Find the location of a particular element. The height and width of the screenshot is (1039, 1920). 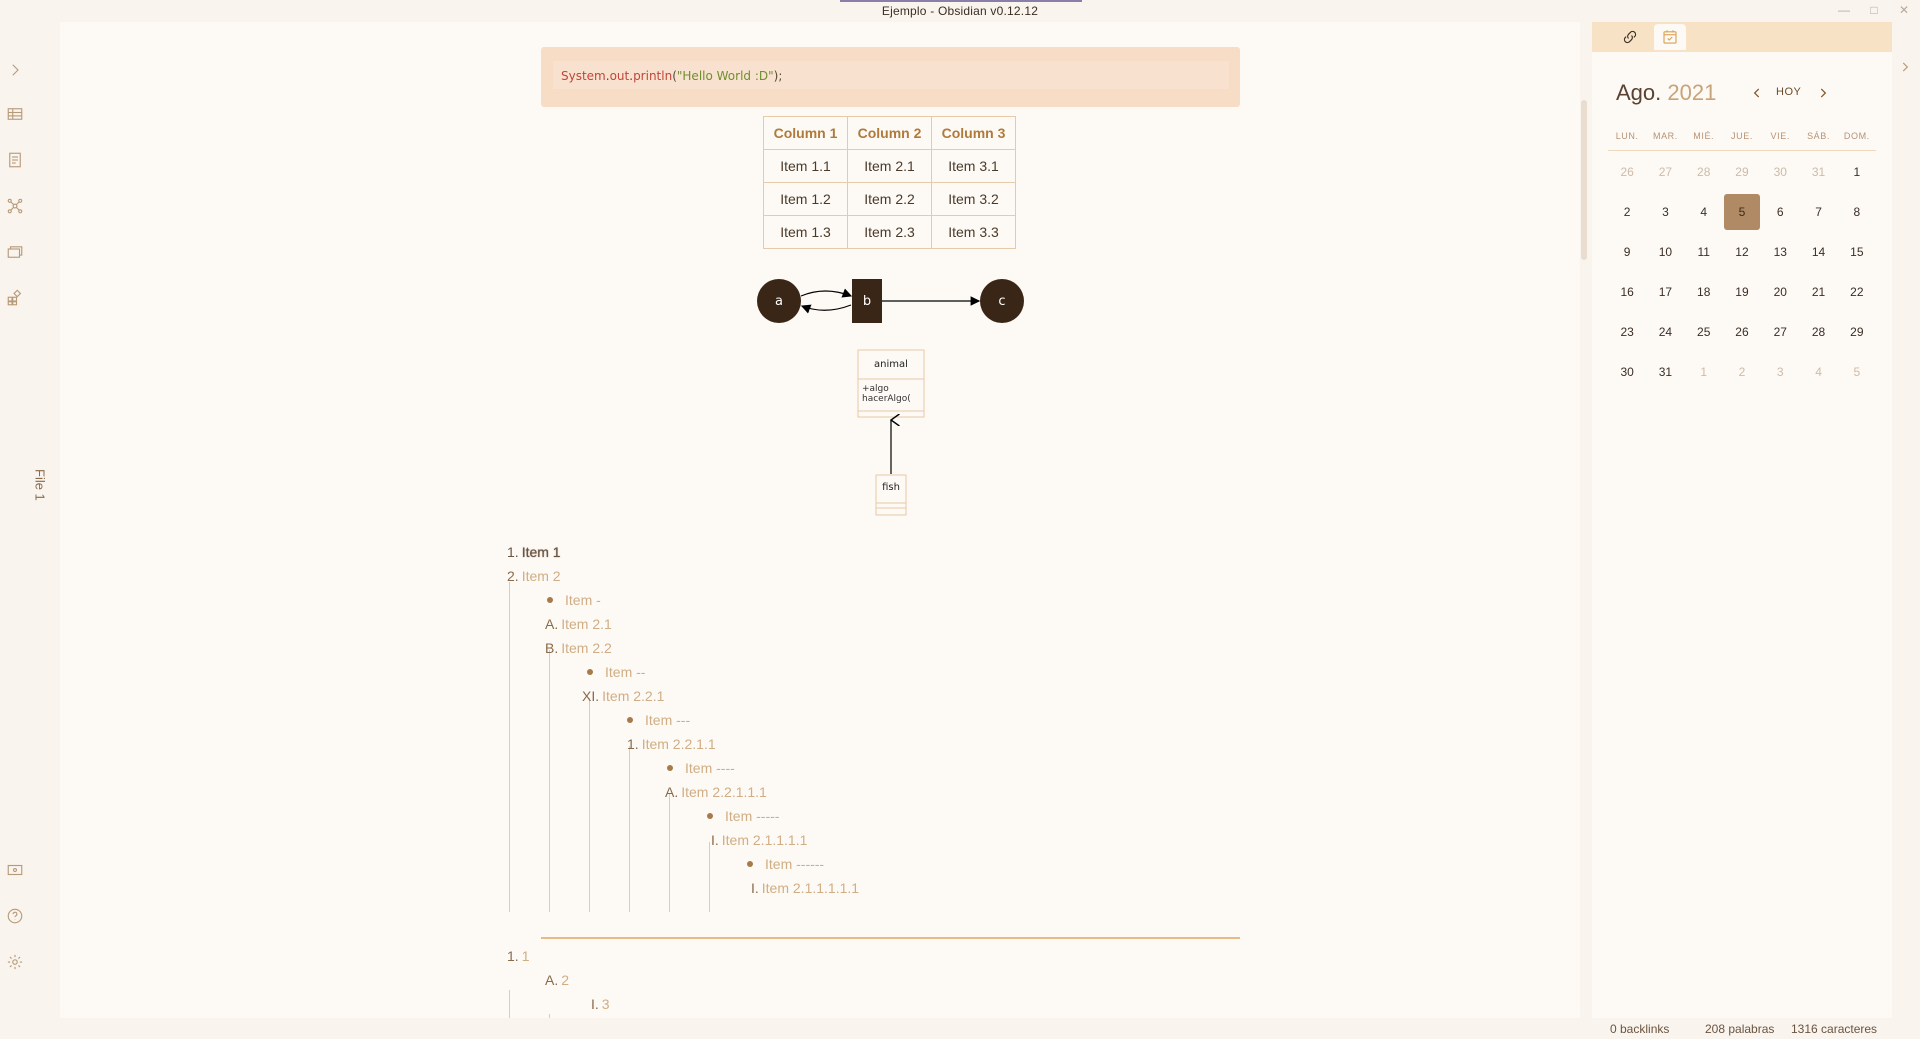

calendar-day: 21 is located at coordinates (1818, 297).